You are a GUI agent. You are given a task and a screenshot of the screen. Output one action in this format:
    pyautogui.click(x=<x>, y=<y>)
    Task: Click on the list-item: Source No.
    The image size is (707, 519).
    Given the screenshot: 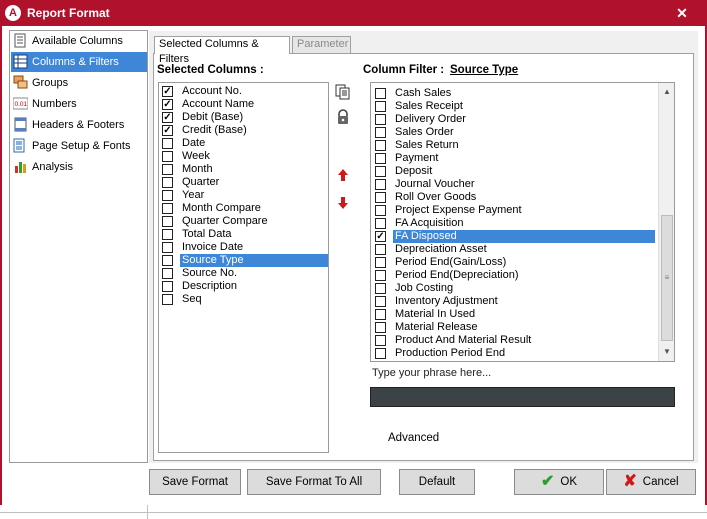 What is the action you would take?
    pyautogui.click(x=245, y=273)
    